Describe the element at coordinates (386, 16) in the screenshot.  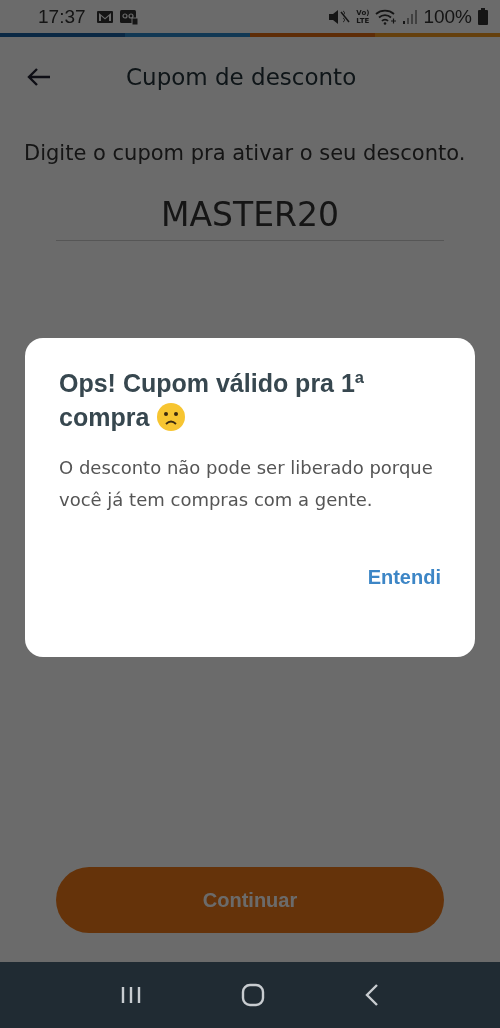
I see `wifi-icon` at that location.